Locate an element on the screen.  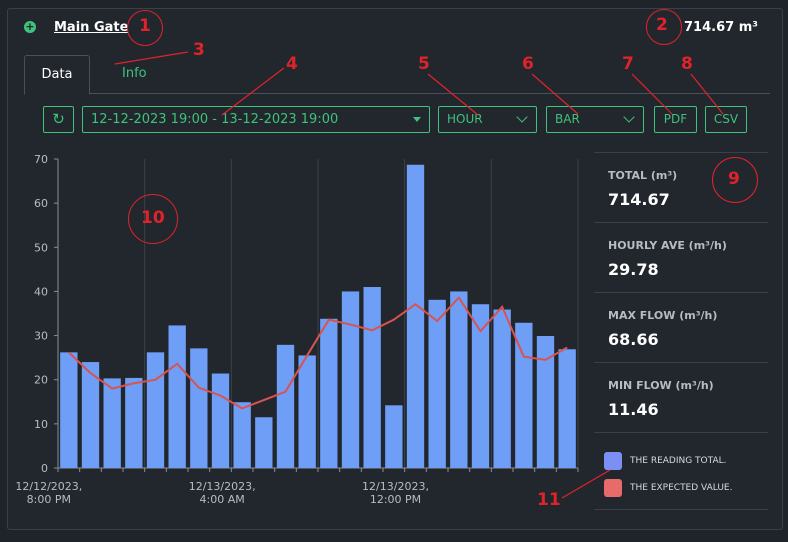
x-tick-label: 4:00 AM is located at coordinates (222, 499).